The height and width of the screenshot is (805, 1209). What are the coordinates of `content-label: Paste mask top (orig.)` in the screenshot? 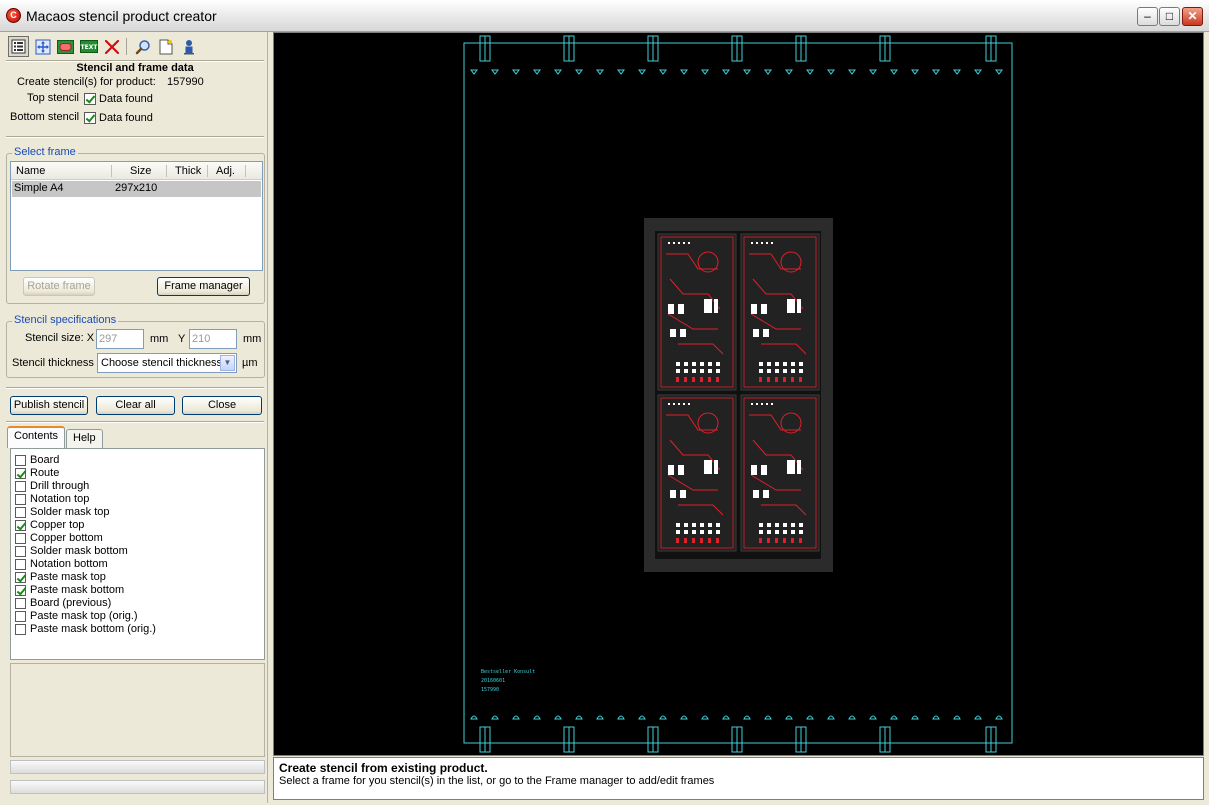 It's located at (84, 616).